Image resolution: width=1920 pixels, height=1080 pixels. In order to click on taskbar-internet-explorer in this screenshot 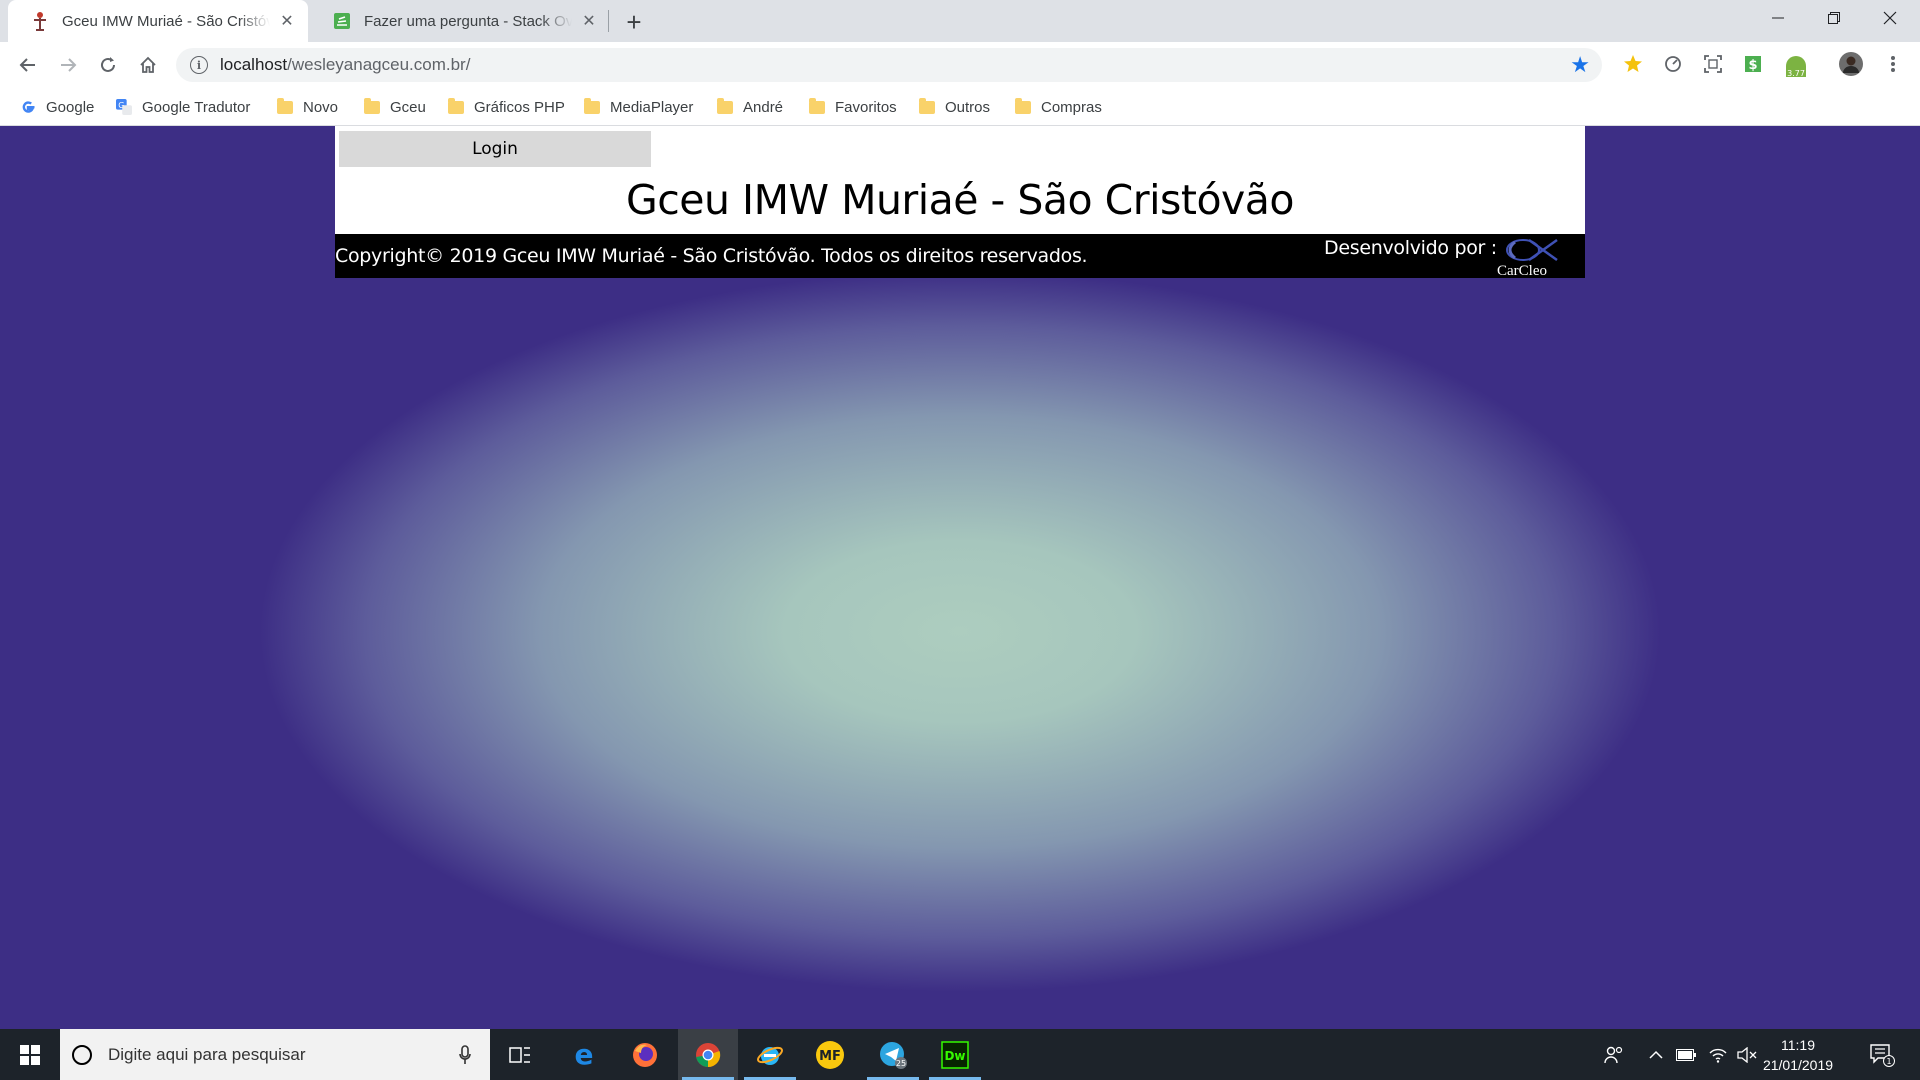, I will do `click(770, 1054)`.